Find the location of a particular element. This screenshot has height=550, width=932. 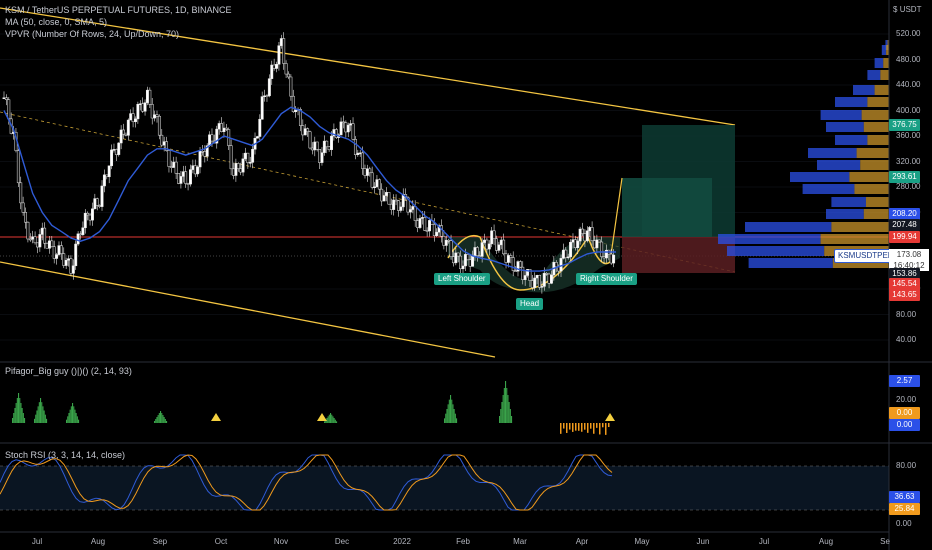

pifagor-axis-label: 20.00 is located at coordinates (906, 399).